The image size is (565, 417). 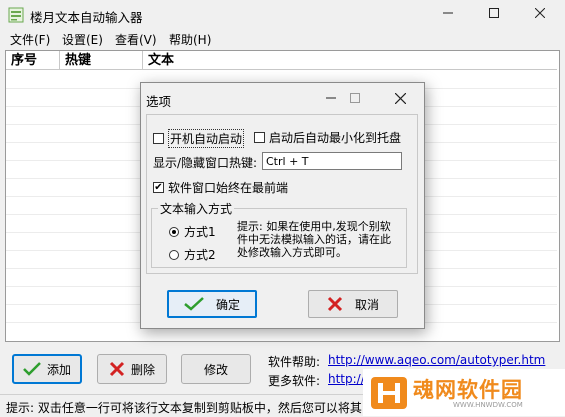 I want to click on add-button: 添加, so click(x=47, y=369).